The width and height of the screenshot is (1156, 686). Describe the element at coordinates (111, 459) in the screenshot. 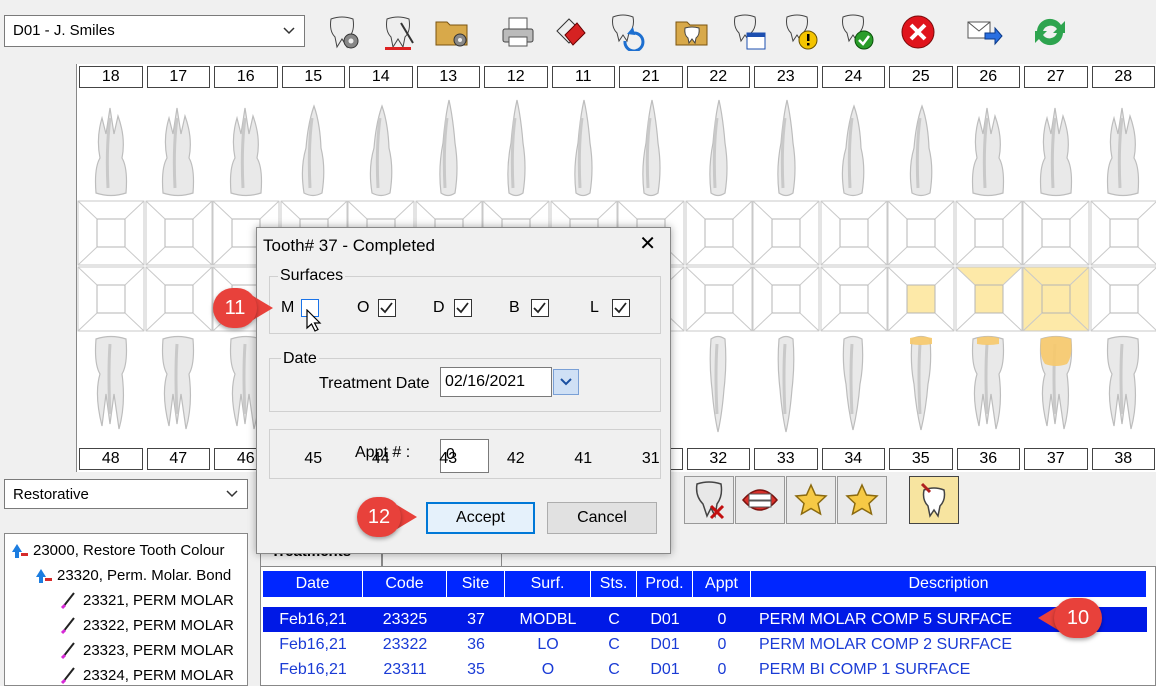

I see `tooth-number-48: 48` at that location.